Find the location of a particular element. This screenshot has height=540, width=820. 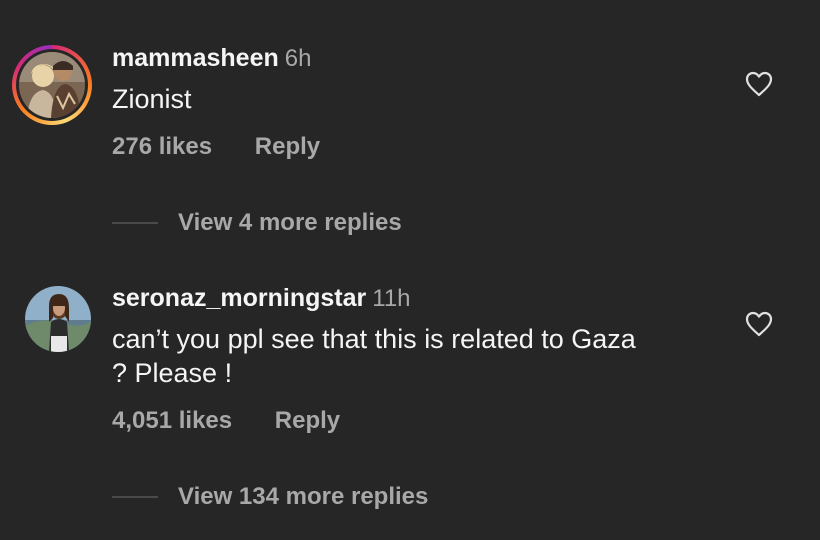

comment-timestamp: 11h is located at coordinates (391, 298).